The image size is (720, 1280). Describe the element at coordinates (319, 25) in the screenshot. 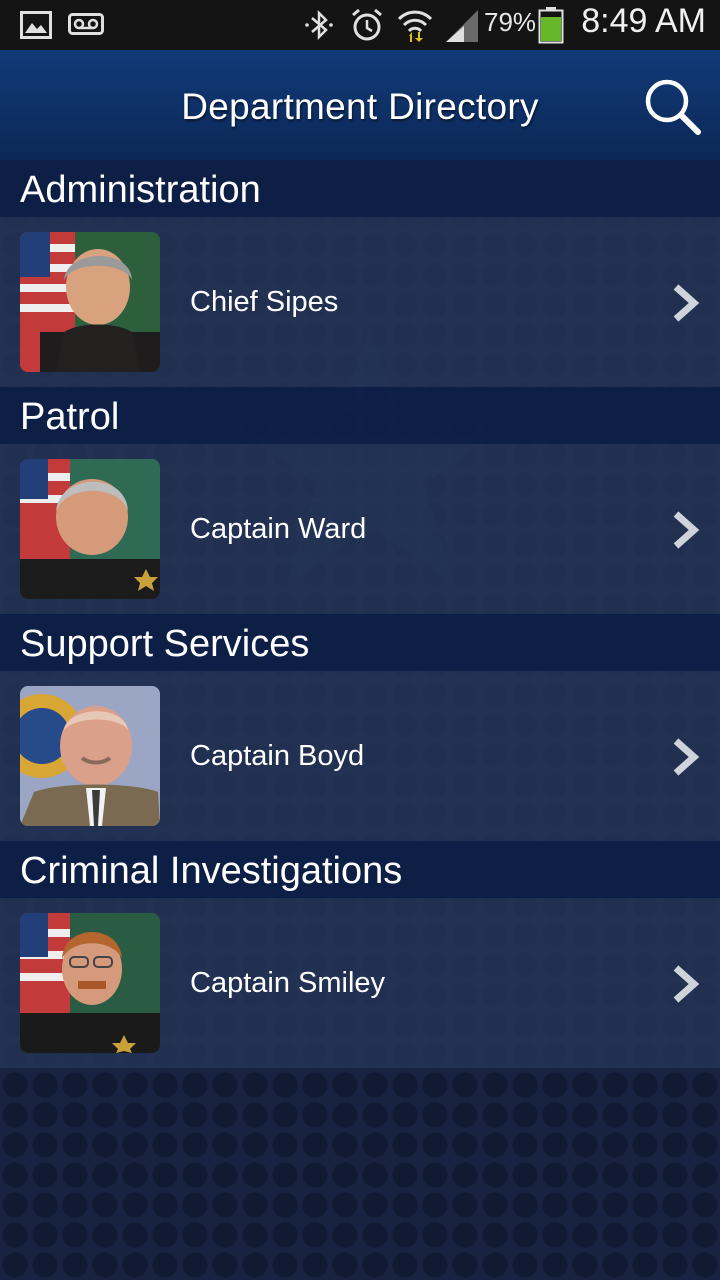

I see `bluetooth-icon` at that location.